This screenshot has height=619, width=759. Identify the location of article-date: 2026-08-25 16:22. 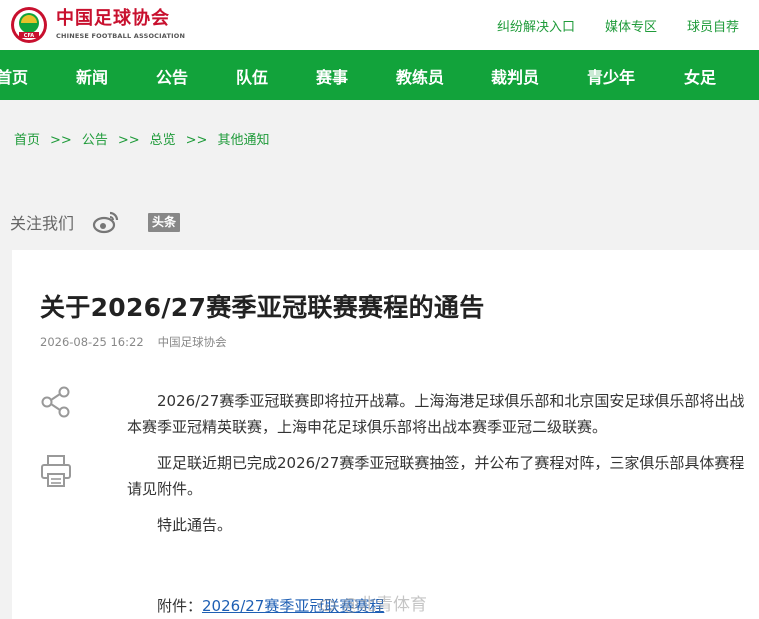
(92, 342).